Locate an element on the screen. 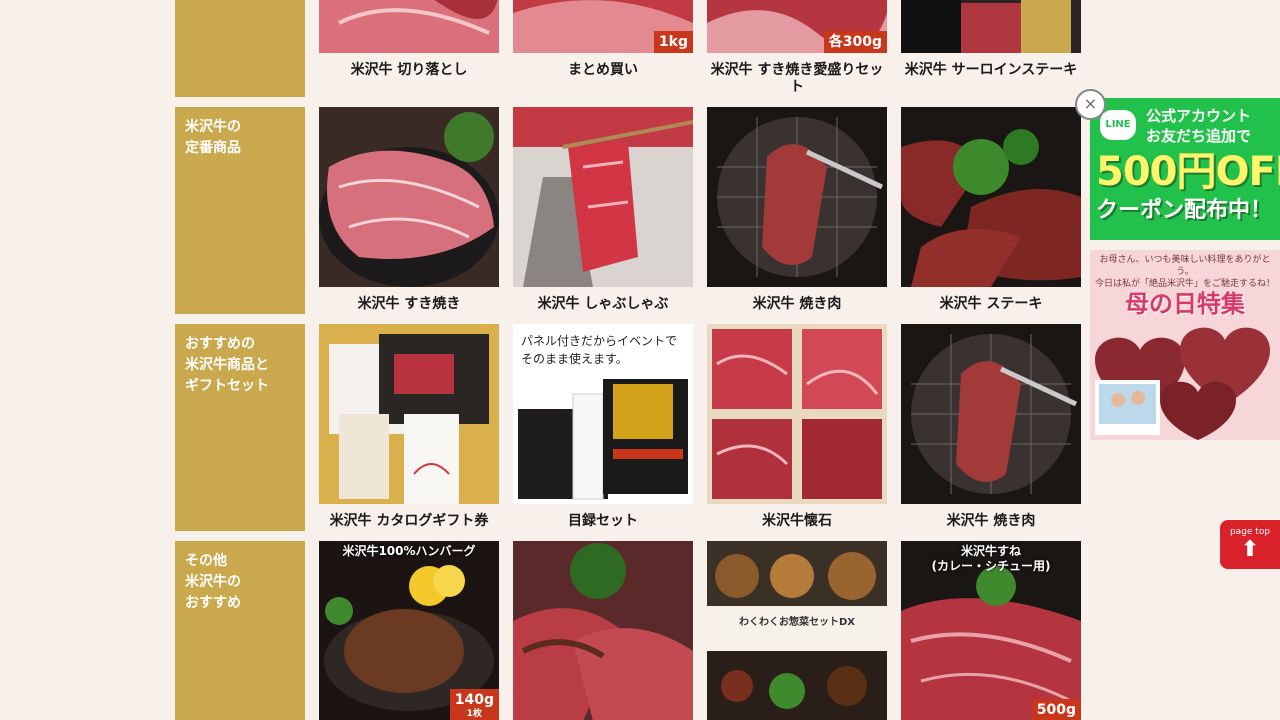  product-item: 米沢牛懐石 is located at coordinates (797, 427).